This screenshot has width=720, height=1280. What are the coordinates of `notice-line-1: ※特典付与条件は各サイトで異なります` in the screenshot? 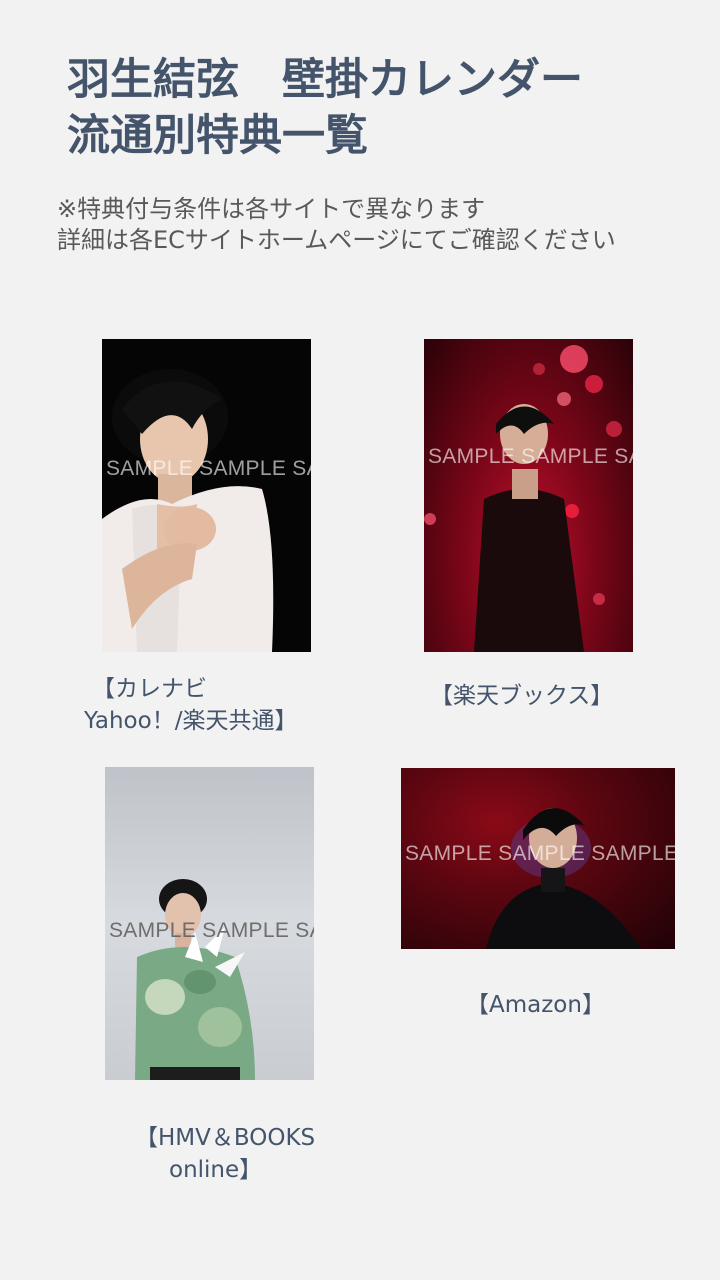 It's located at (271, 209).